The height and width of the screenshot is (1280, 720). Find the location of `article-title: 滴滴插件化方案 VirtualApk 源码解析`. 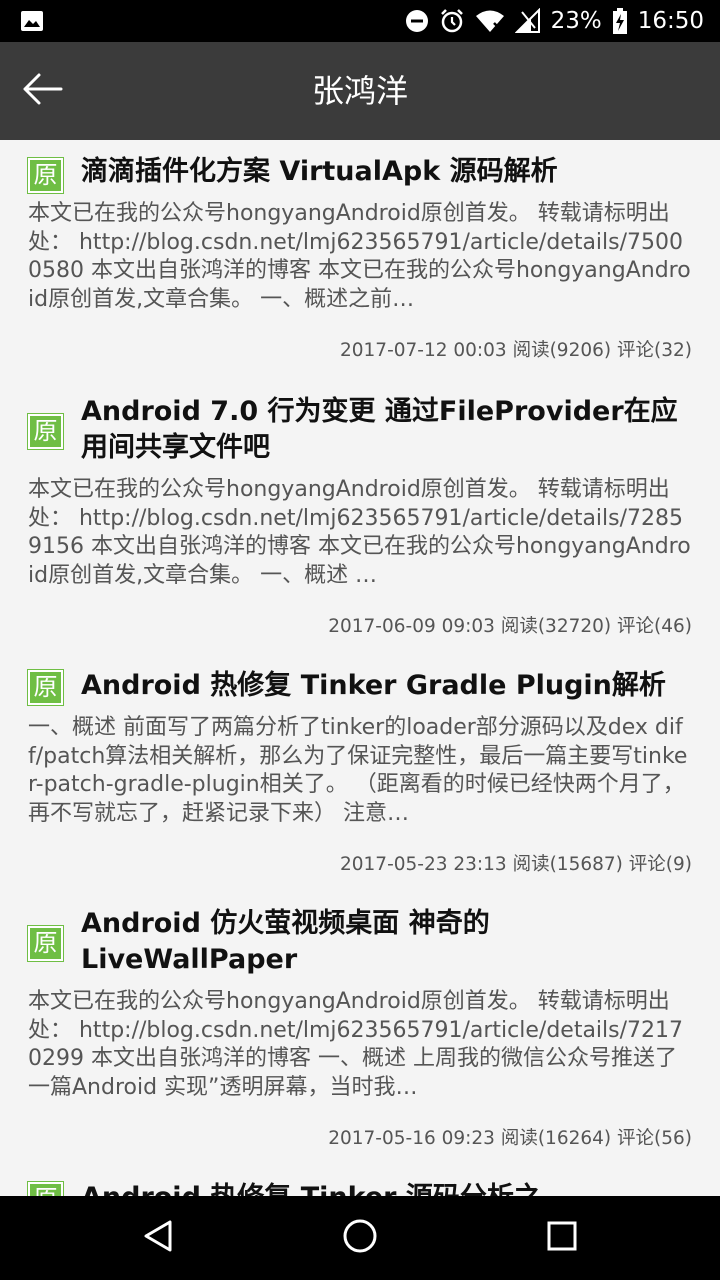

article-title: 滴滴插件化方案 VirtualApk 源码解析 is located at coordinates (381, 172).